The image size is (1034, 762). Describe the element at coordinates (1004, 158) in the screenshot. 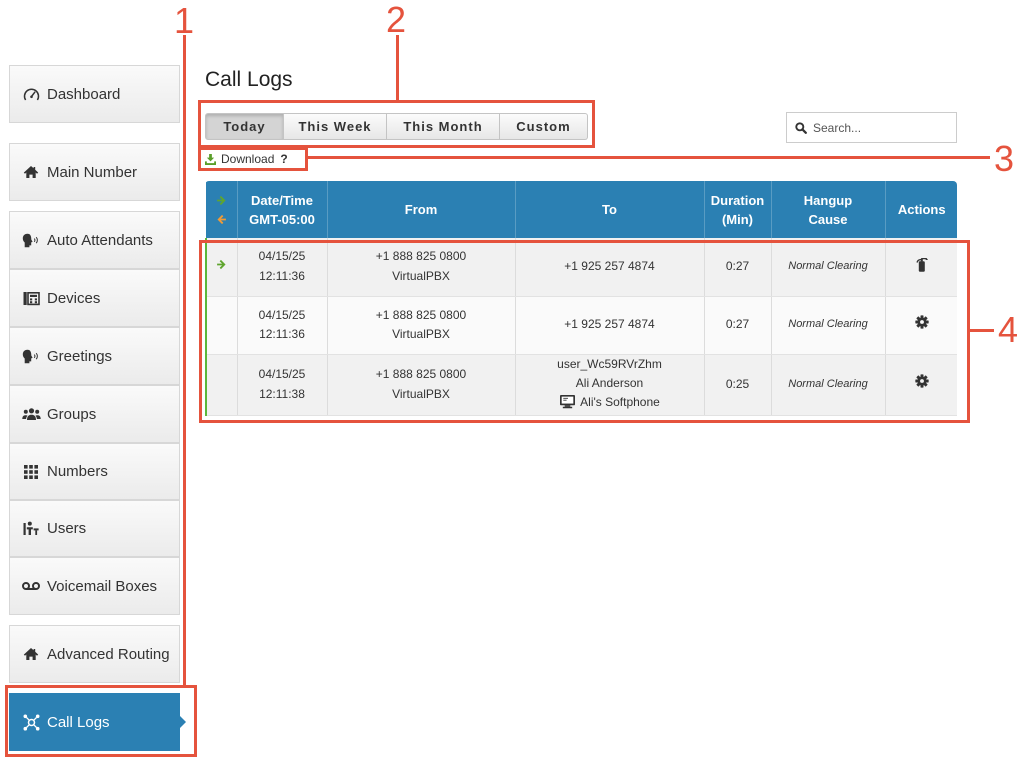

I see `annotation-label-3: 3` at that location.